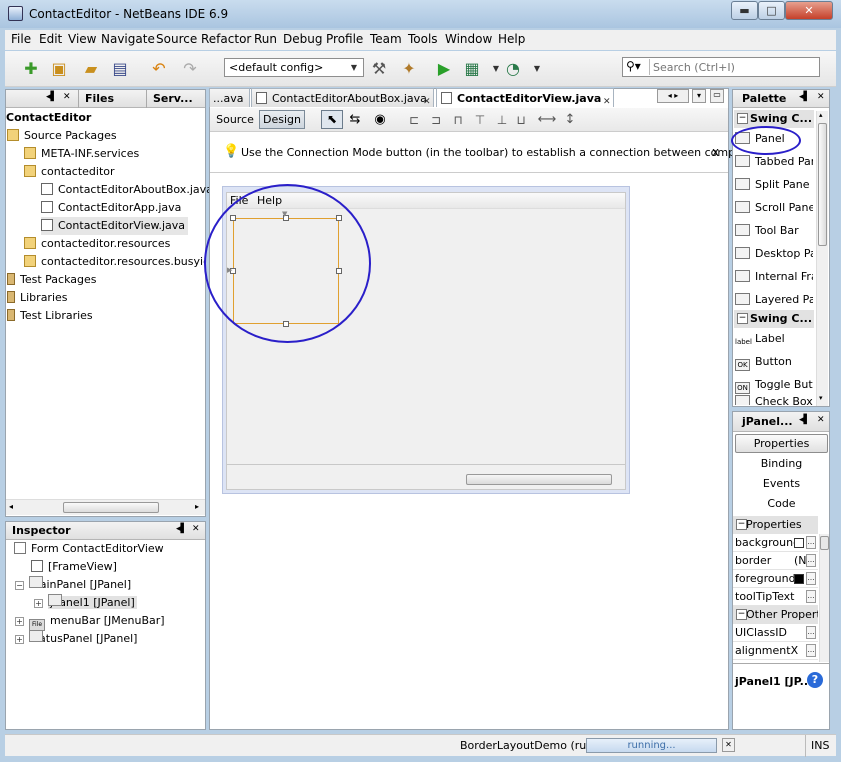  Describe the element at coordinates (472, 69) in the screenshot. I see `debug-icon: ▦` at that location.